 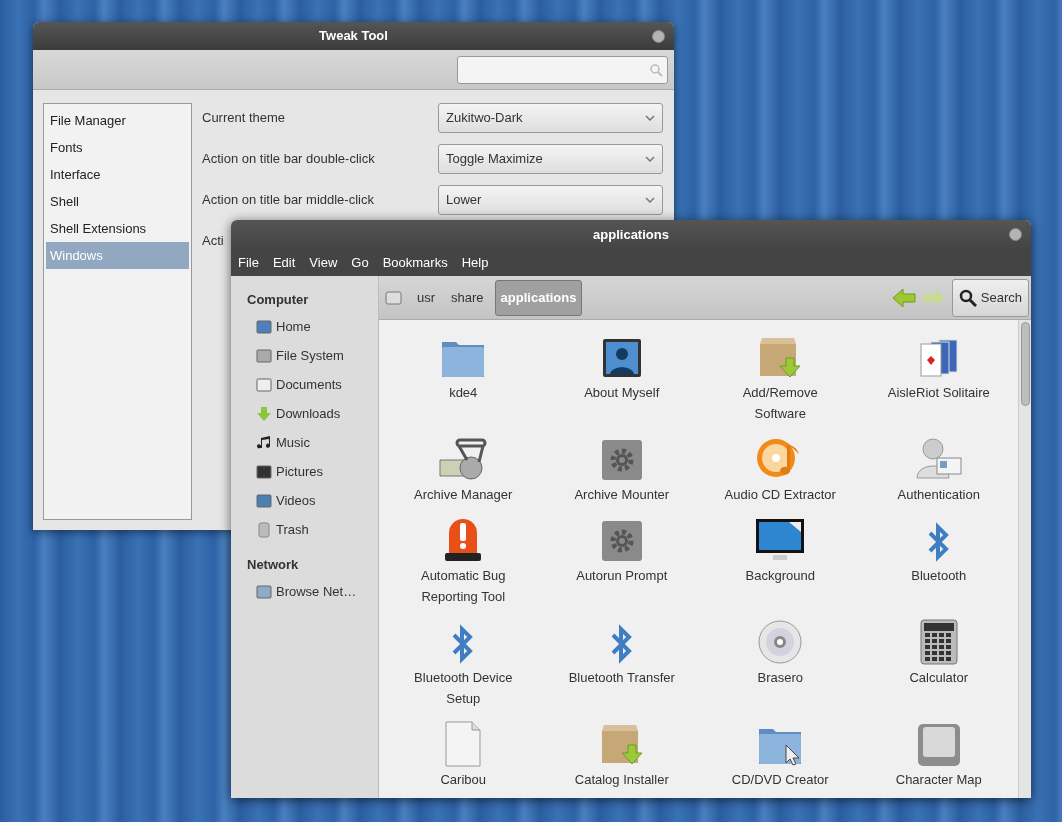 What do you see at coordinates (939, 576) in the screenshot?
I see `app-label: Bluetooth` at bounding box center [939, 576].